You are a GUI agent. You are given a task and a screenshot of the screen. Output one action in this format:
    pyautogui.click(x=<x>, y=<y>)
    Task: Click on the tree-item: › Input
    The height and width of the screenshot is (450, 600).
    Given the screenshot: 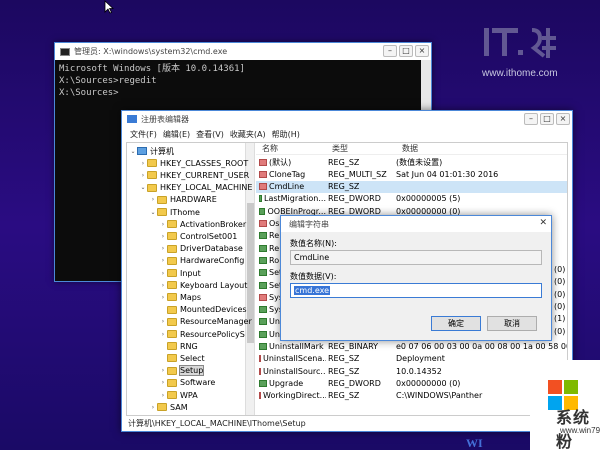 What is the action you would take?
    pyautogui.click(x=180, y=273)
    